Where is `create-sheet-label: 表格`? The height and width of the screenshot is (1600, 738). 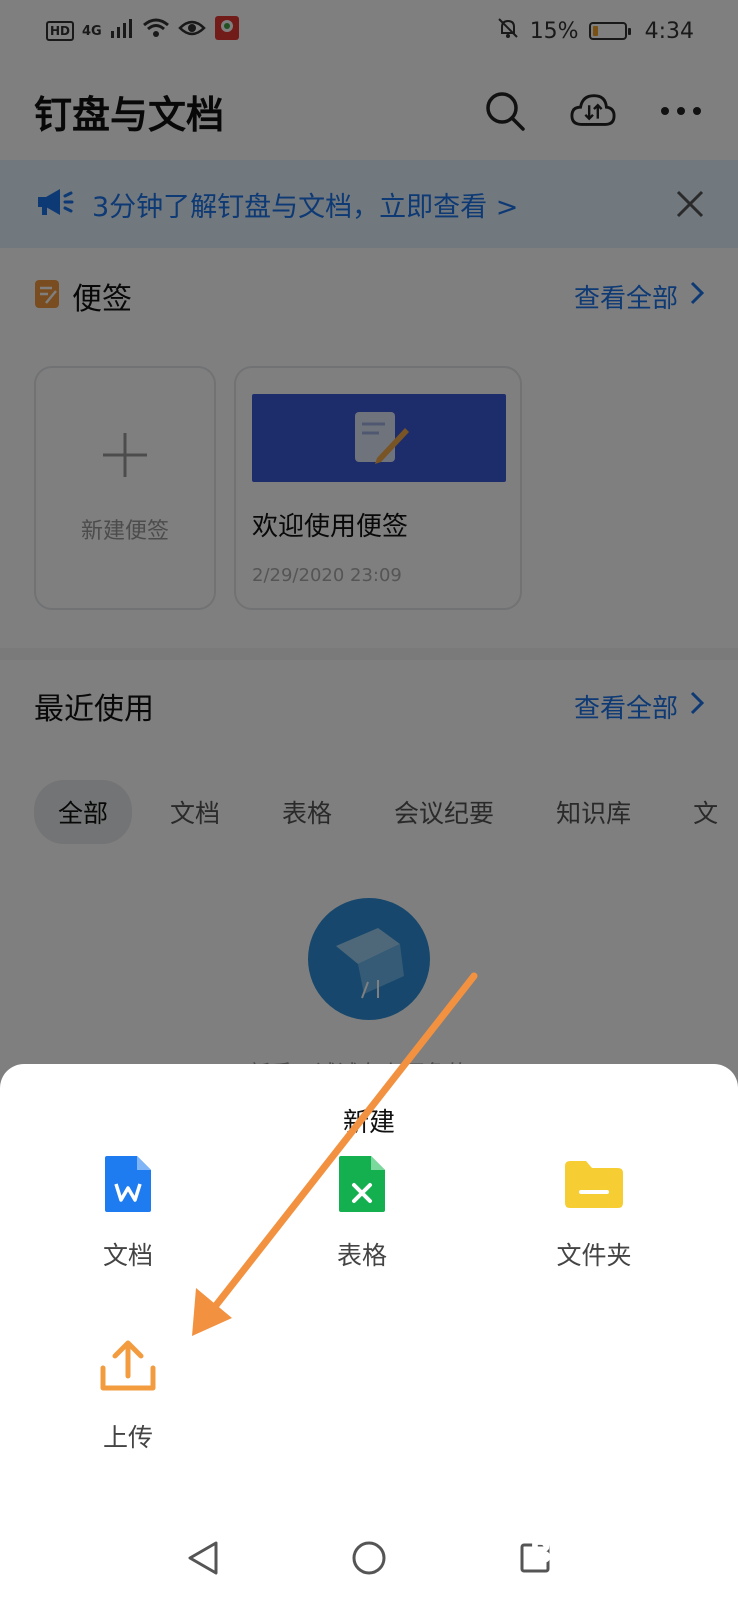
create-sheet-label: 表格 is located at coordinates (361, 1255).